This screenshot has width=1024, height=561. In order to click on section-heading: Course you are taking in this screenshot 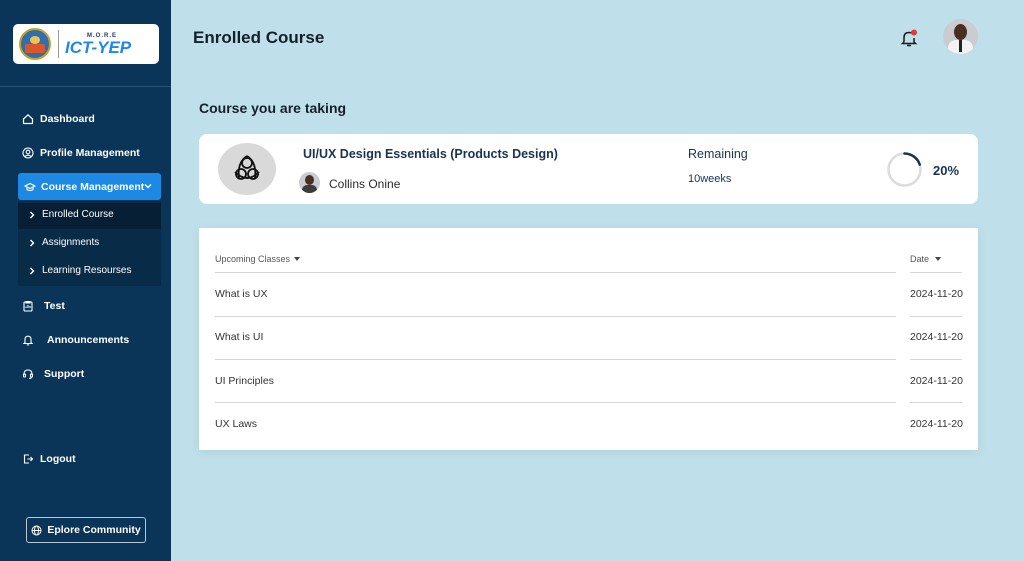, I will do `click(273, 108)`.